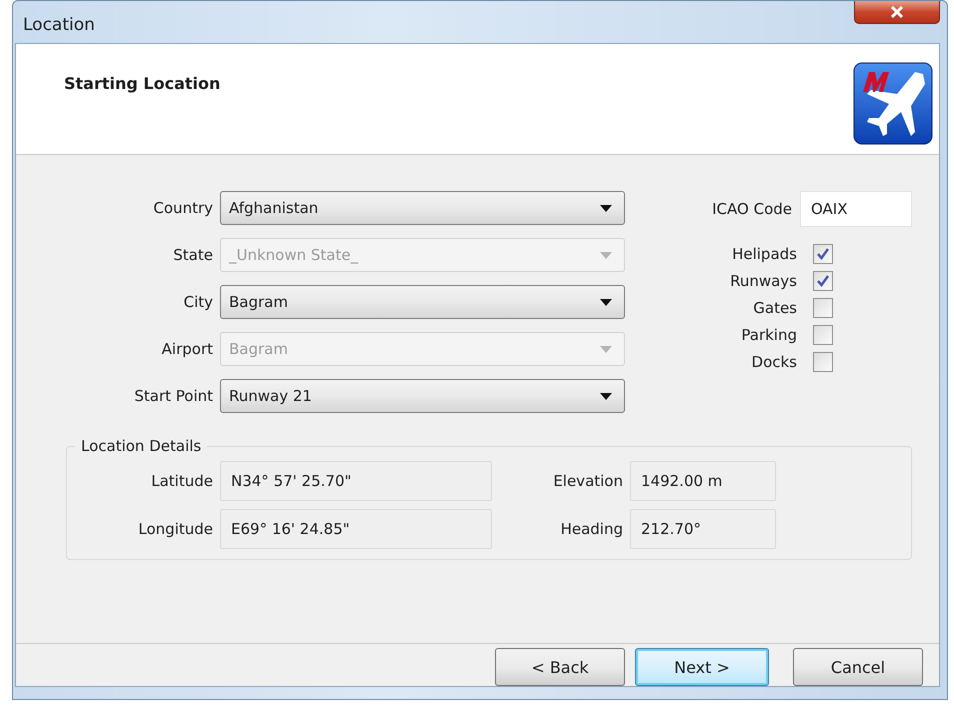 Image resolution: width=954 pixels, height=707 pixels. What do you see at coordinates (422, 302) in the screenshot?
I see `dropdown: Bagram` at bounding box center [422, 302].